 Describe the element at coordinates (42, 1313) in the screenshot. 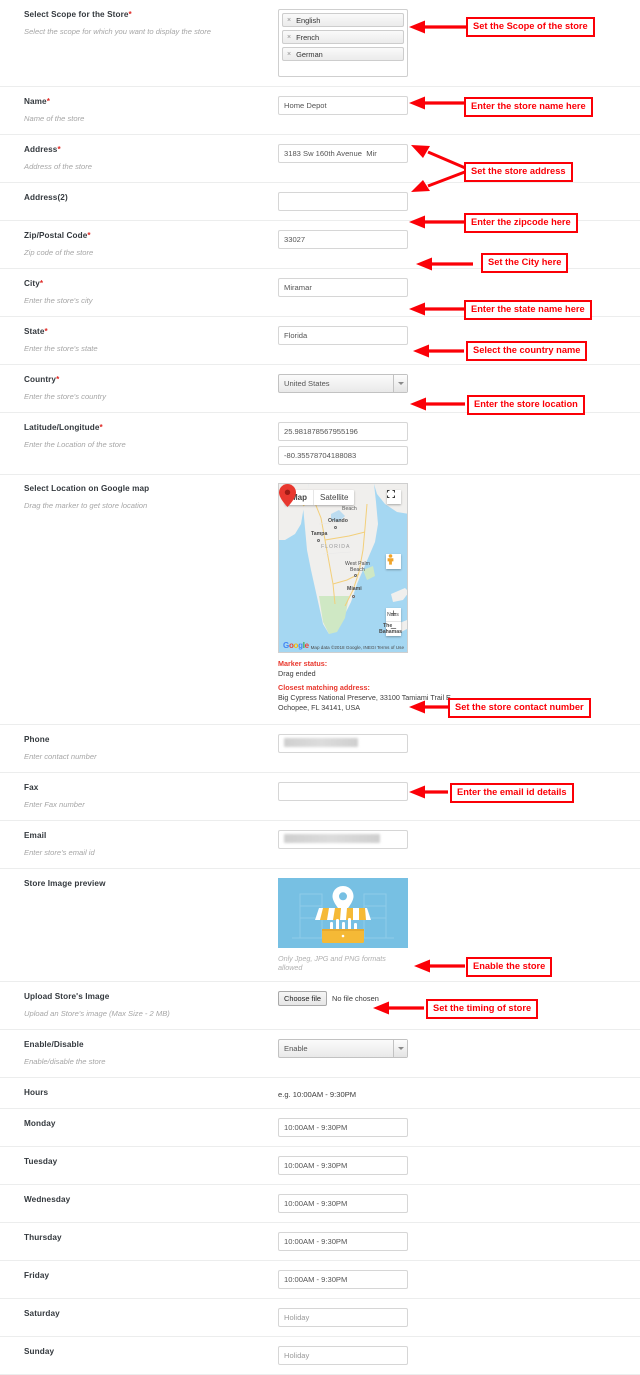

I see `day-label-saturday: Saturday` at that location.